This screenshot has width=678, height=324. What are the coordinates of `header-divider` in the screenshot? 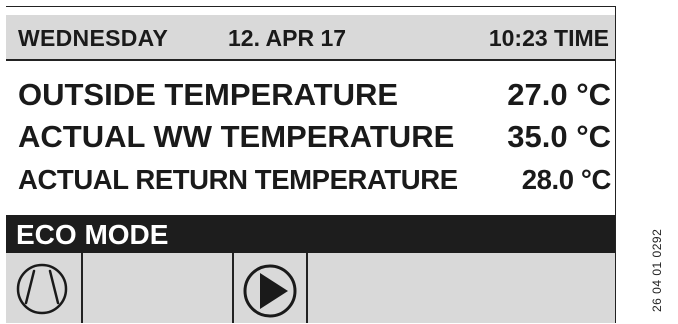 It's located at (310, 60).